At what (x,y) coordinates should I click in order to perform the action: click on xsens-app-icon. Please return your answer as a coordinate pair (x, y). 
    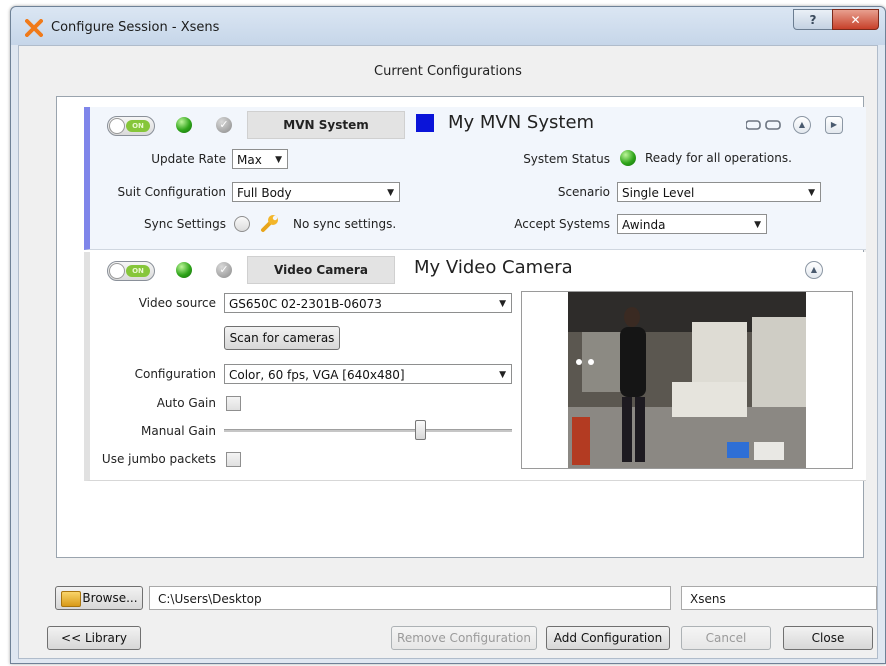
    Looking at the image, I should click on (34, 28).